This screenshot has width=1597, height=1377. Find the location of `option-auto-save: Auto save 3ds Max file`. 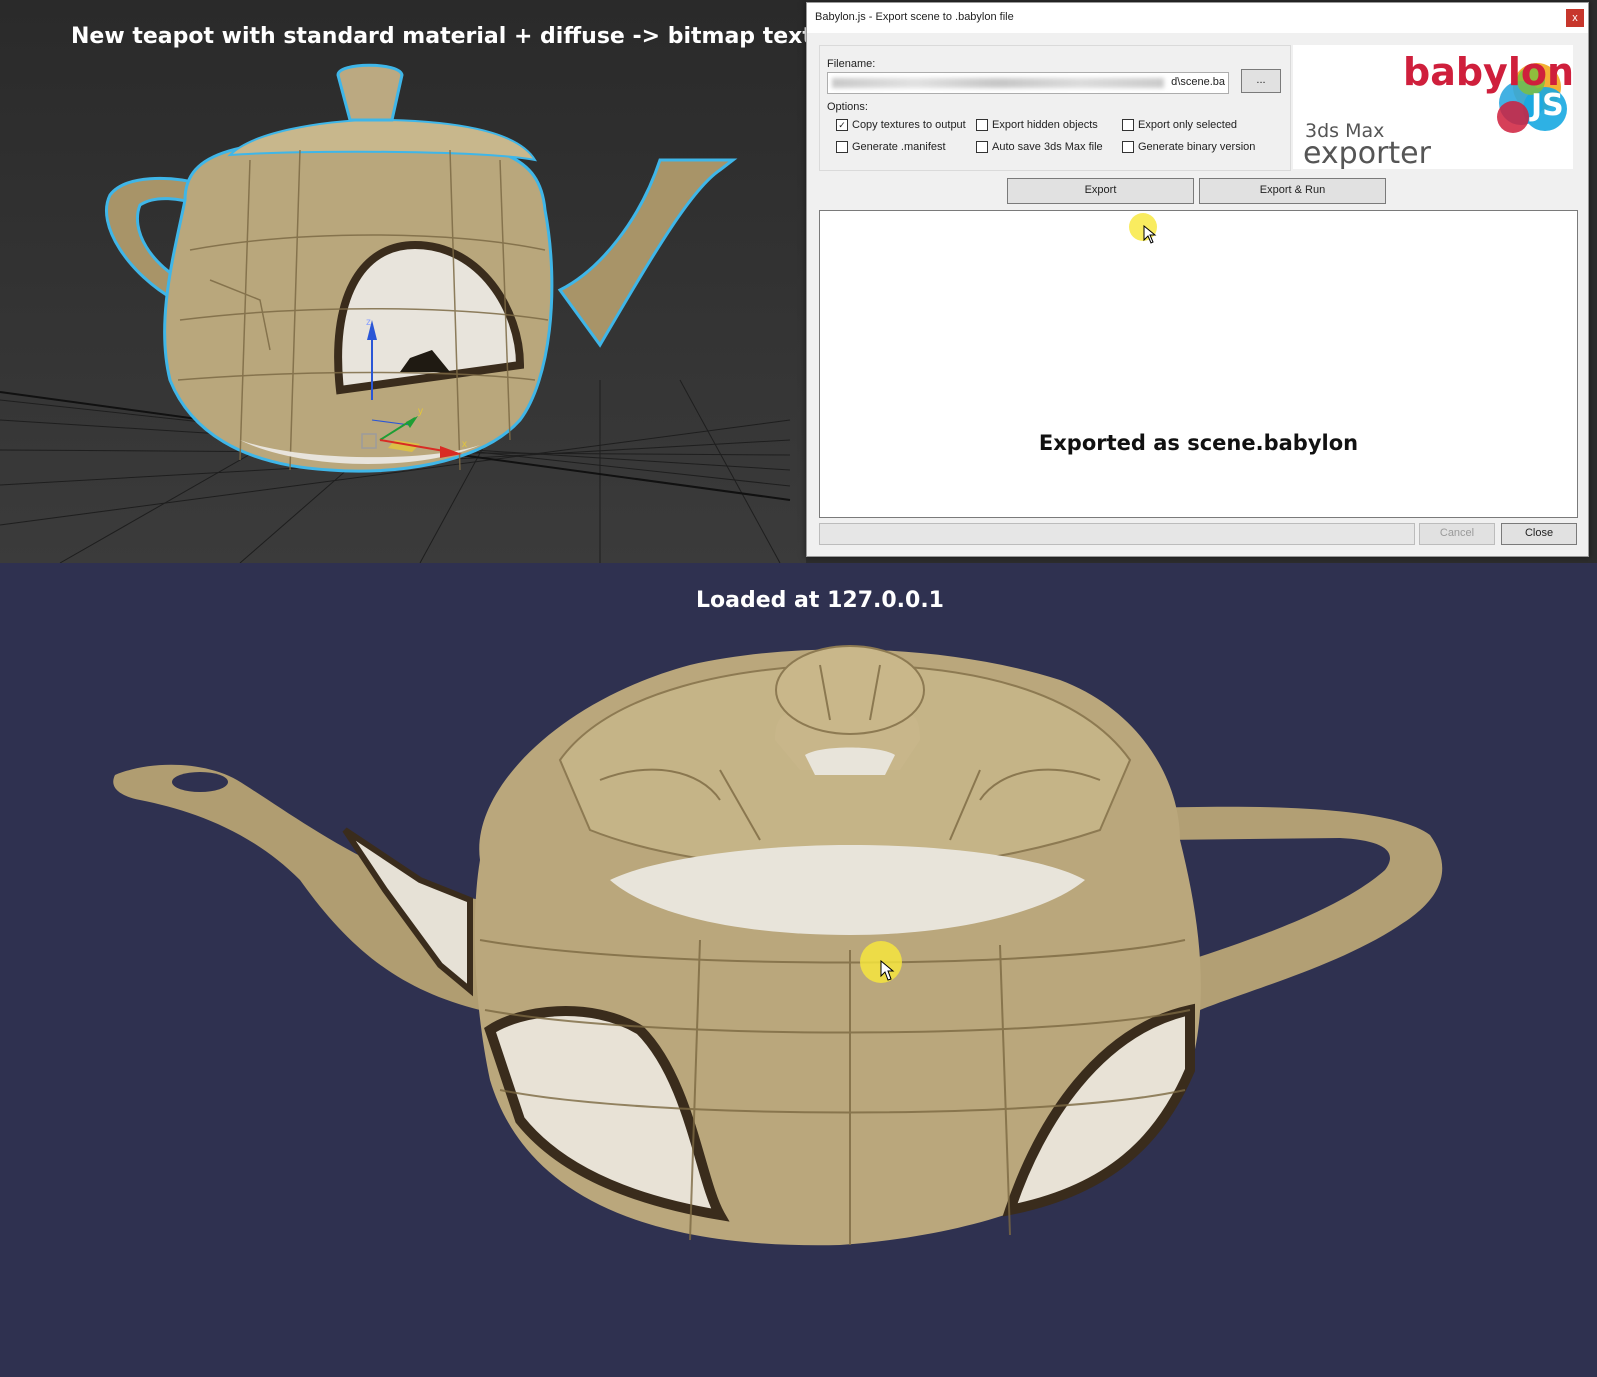

option-auto-save: Auto save 3ds Max file is located at coordinates (1039, 147).